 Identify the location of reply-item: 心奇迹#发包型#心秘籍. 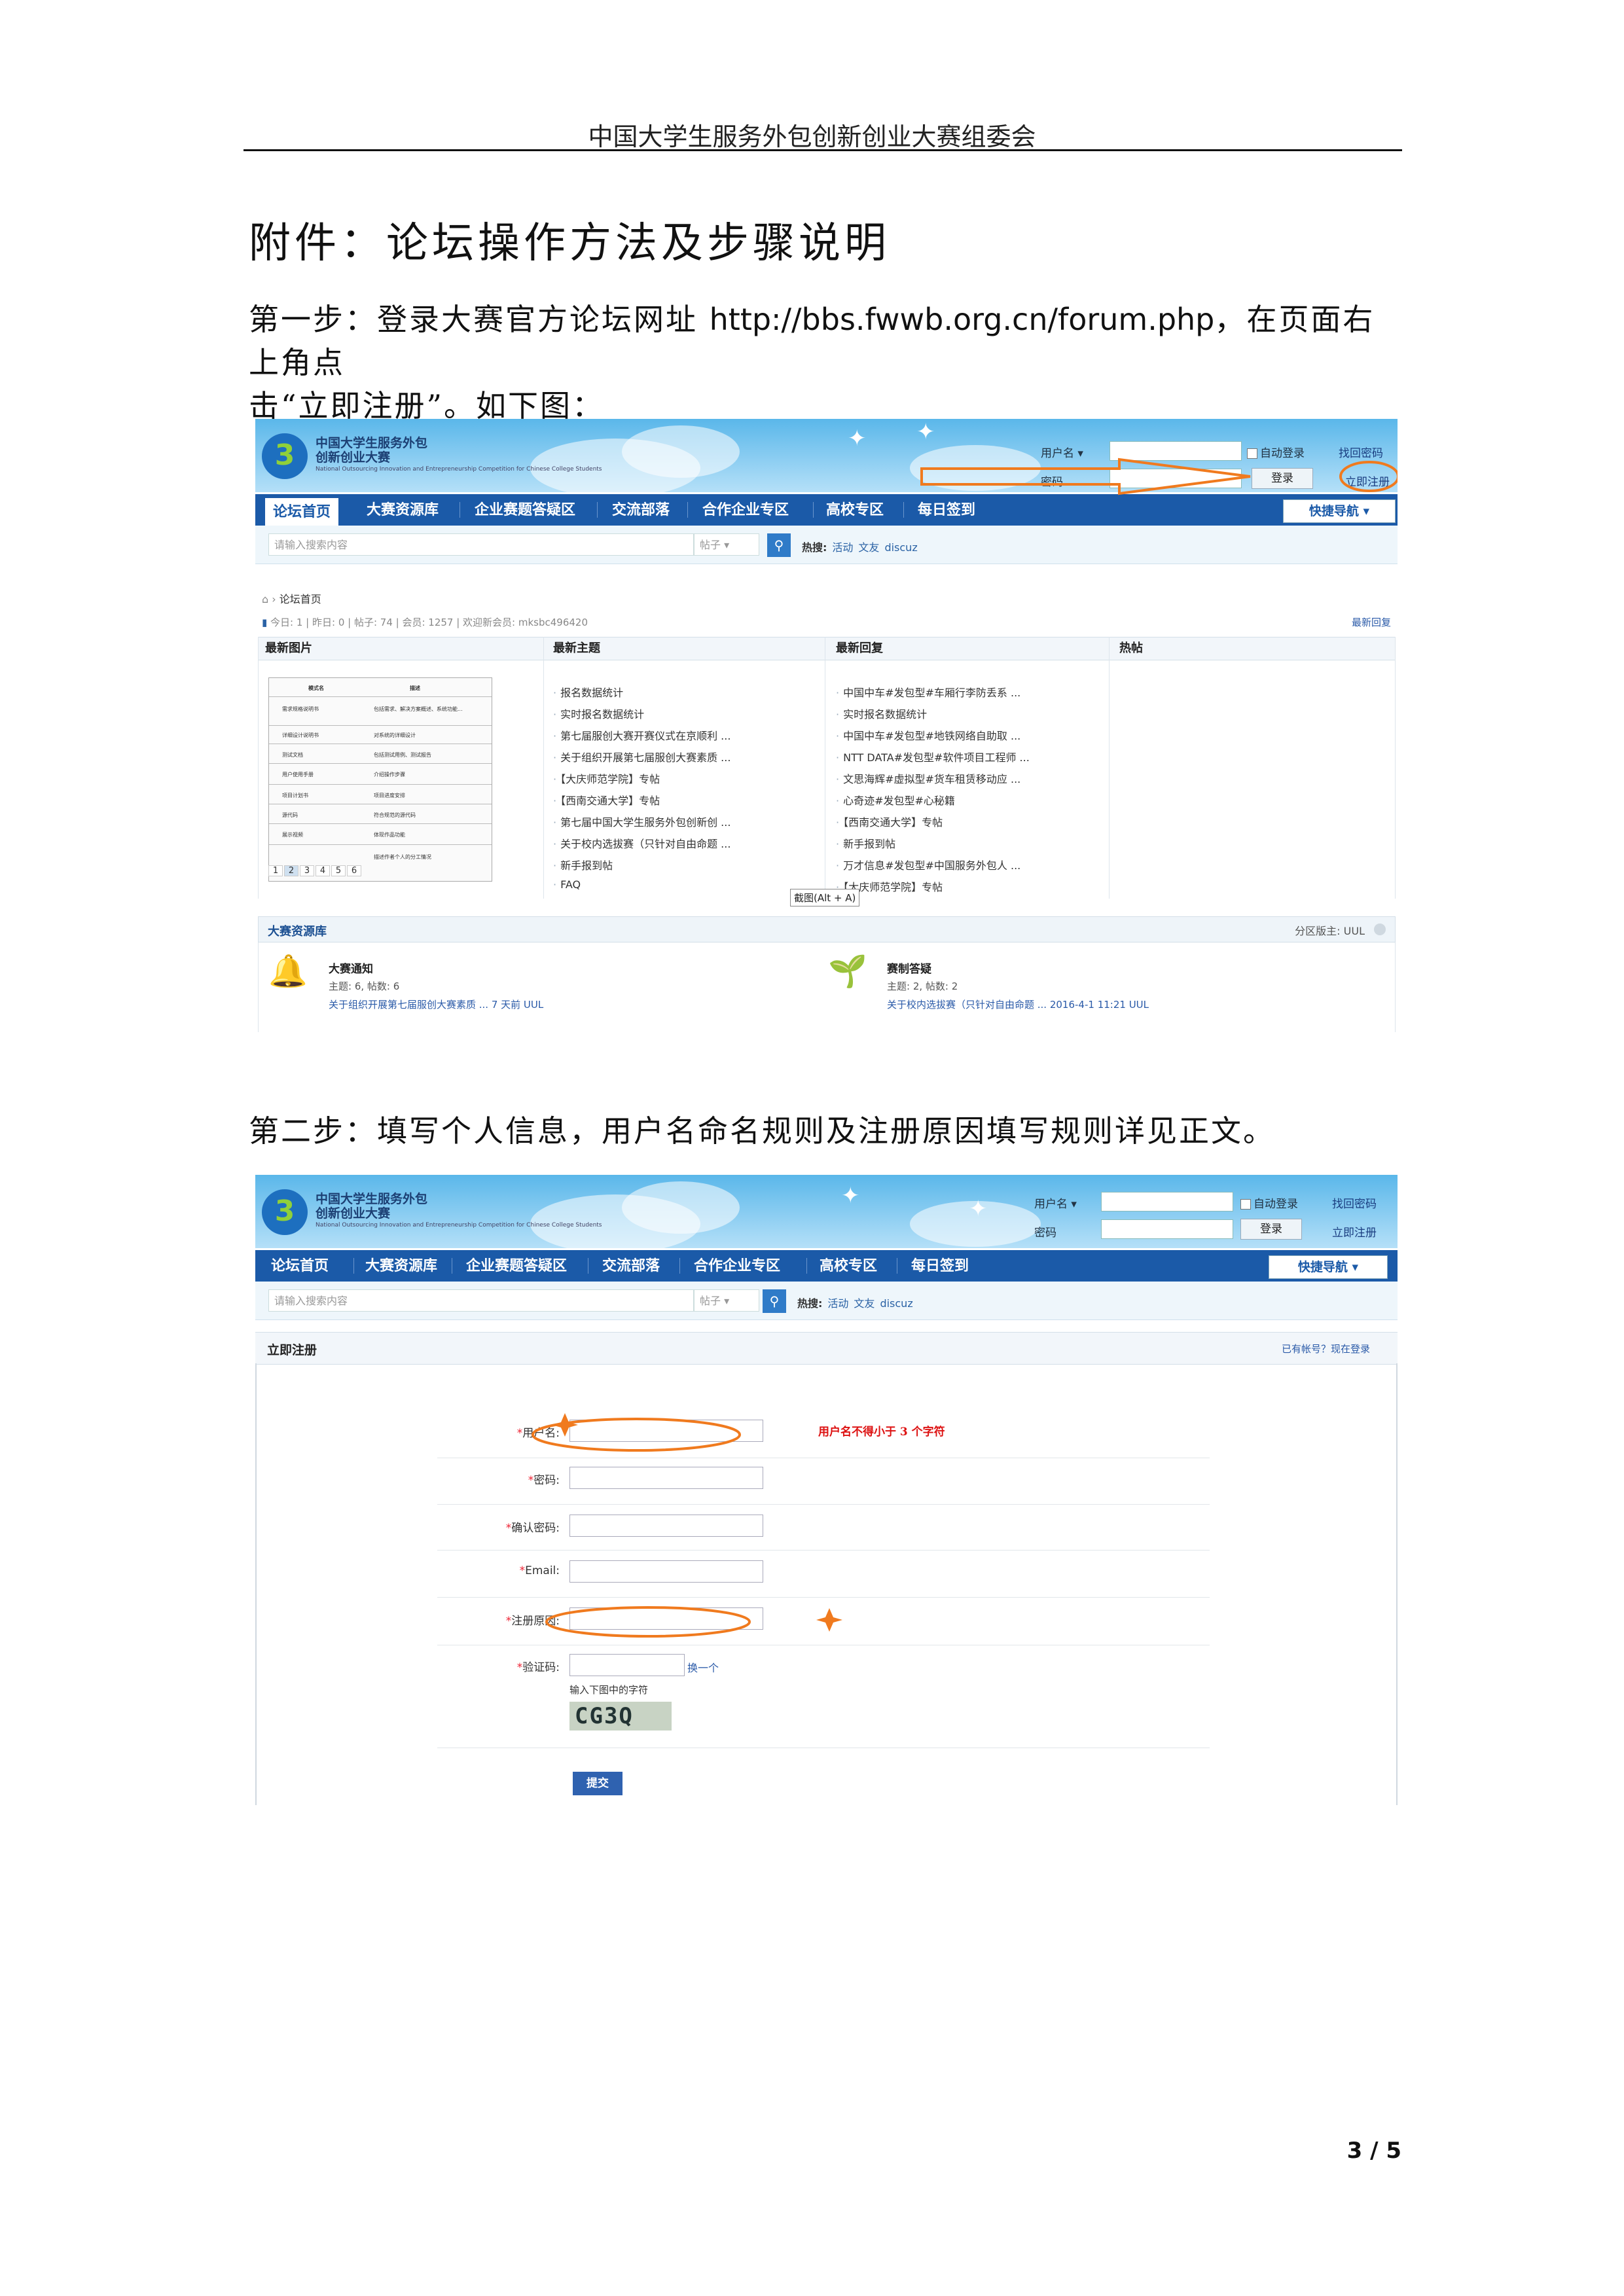
(895, 800).